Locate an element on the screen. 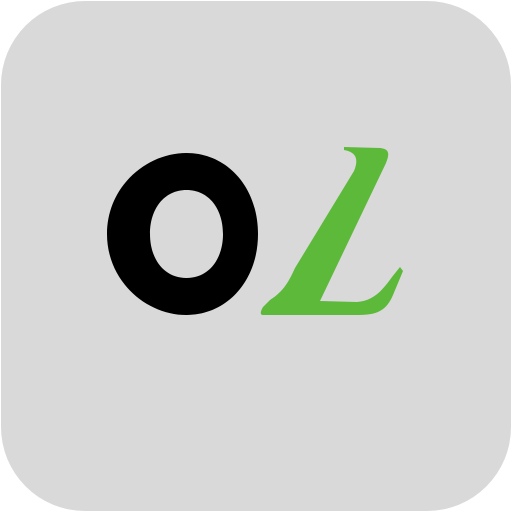 The width and height of the screenshot is (512, 512). letter-l-glyph is located at coordinates (331, 231).